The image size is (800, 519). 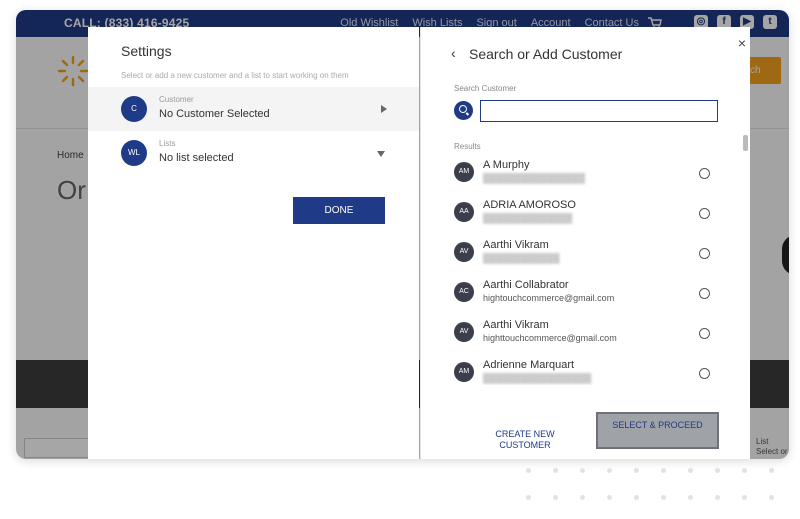 I want to click on lists-value: No list selected, so click(x=196, y=158).